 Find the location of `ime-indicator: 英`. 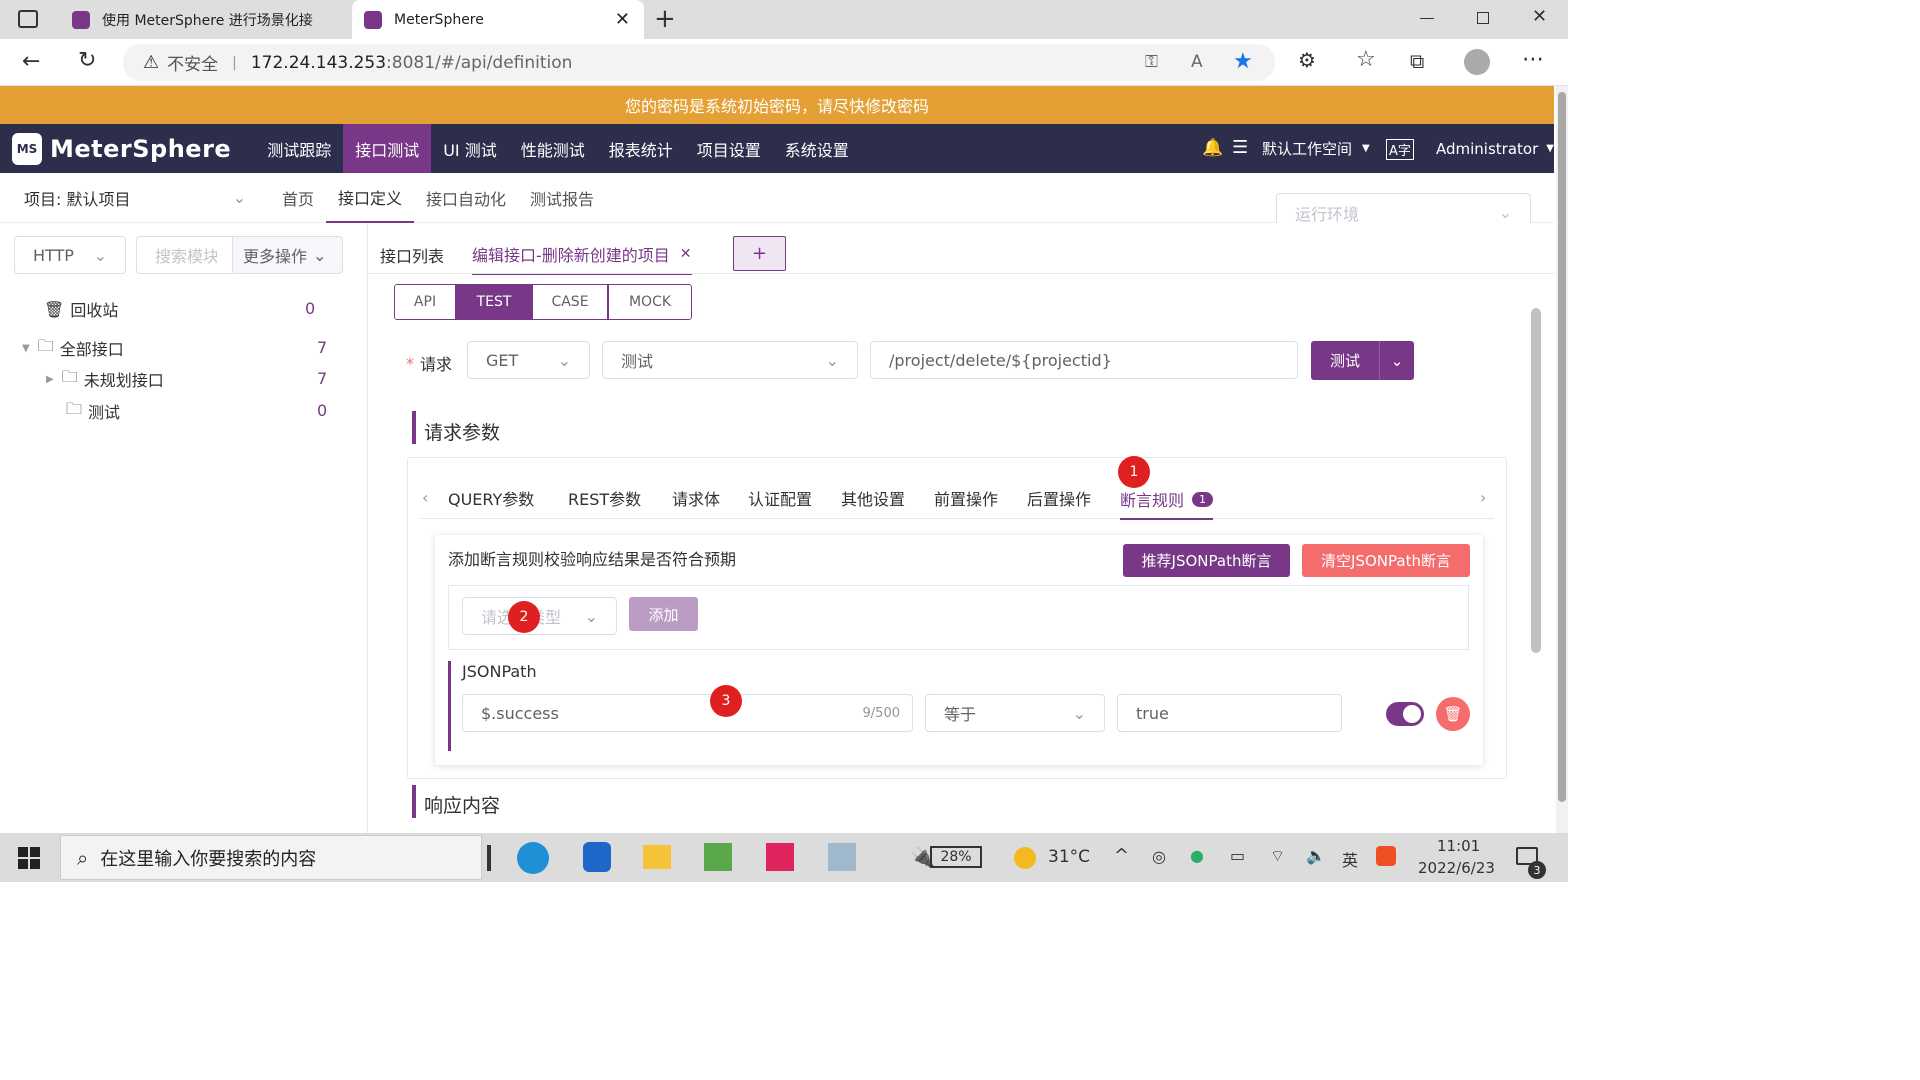

ime-indicator: 英 is located at coordinates (1350, 859).